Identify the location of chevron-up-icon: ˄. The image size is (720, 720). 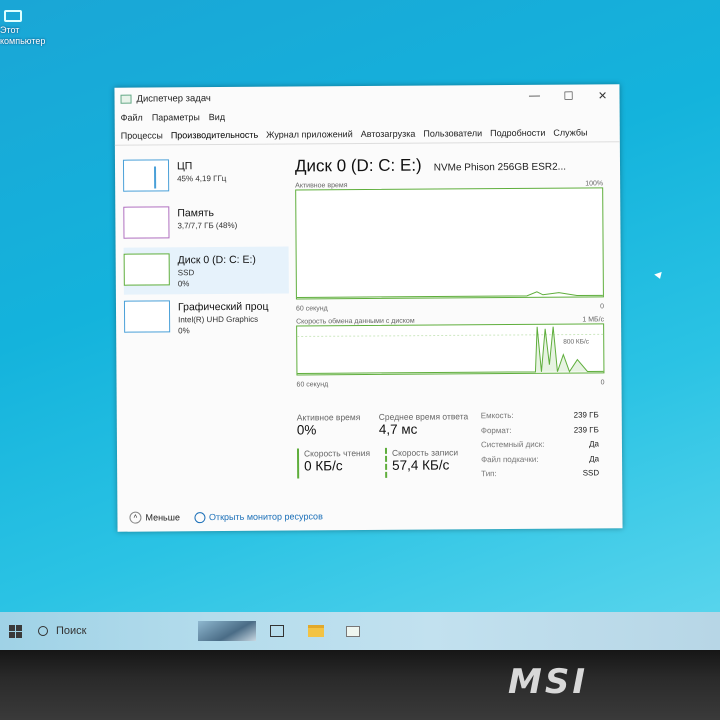
(135, 517).